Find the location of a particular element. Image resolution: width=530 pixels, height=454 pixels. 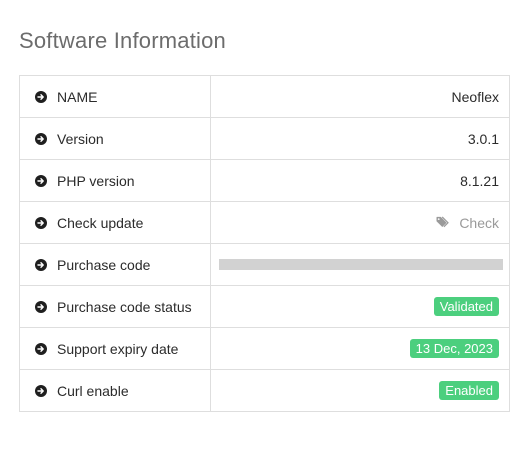

php-version-value: 8.1.21 is located at coordinates (479, 180).